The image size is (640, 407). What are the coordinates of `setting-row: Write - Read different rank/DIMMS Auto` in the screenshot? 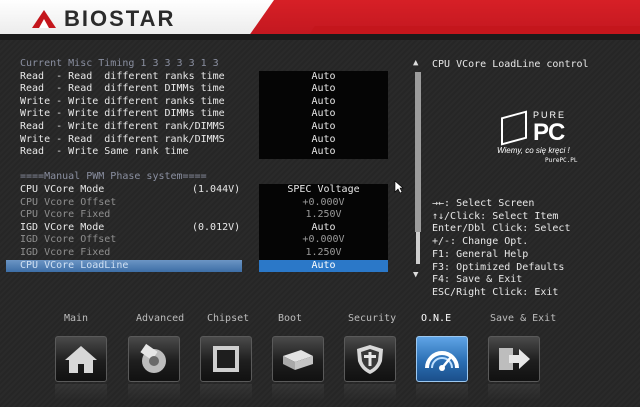 It's located at (206, 140).